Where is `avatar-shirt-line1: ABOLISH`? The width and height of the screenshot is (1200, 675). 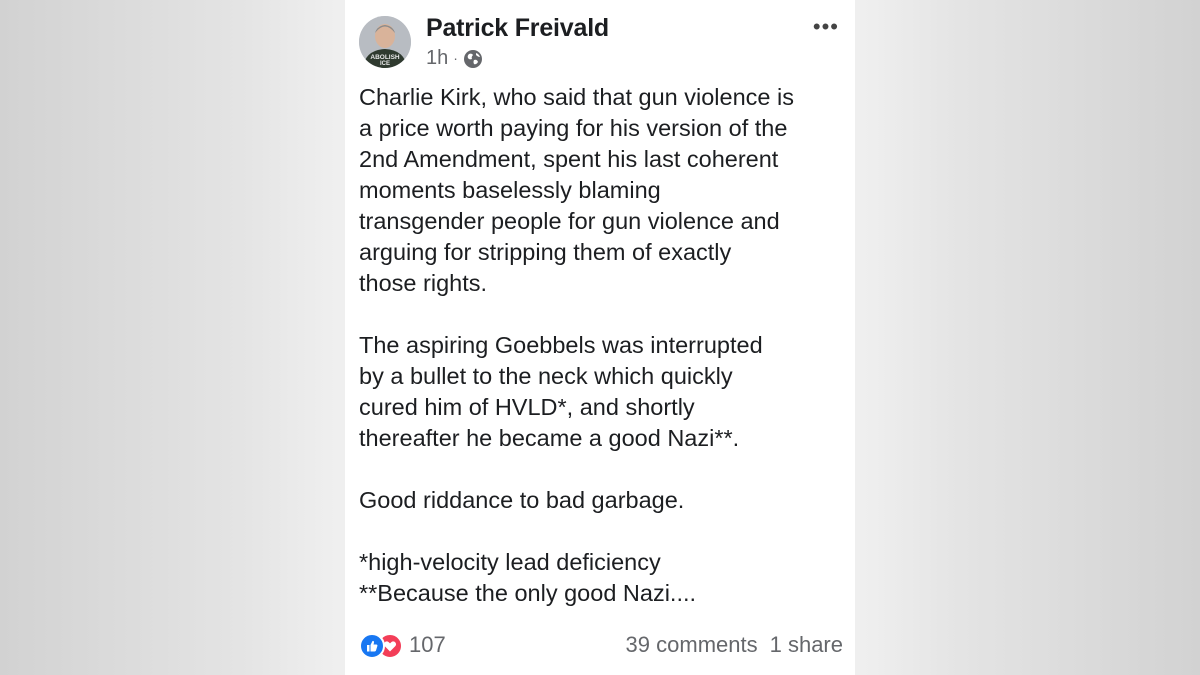 avatar-shirt-line1: ABOLISH is located at coordinates (385, 57).